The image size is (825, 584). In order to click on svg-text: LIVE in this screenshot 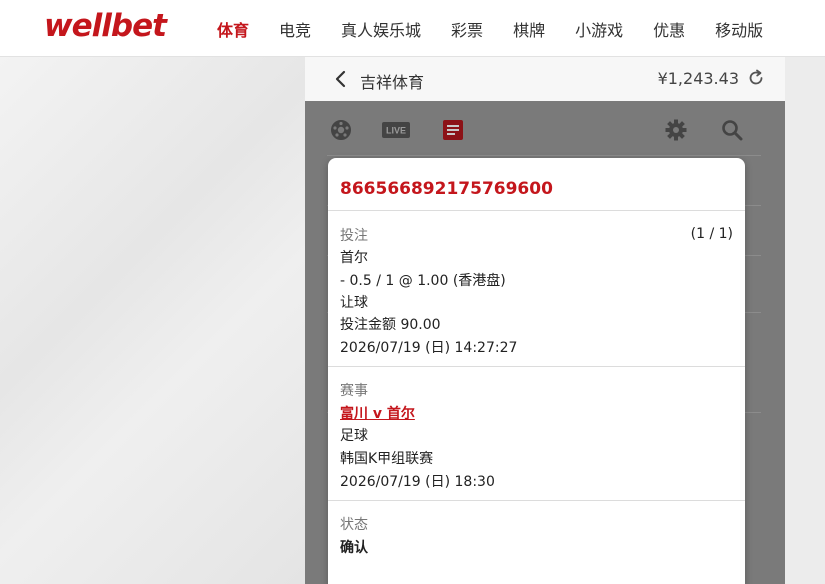, I will do `click(396, 131)`.